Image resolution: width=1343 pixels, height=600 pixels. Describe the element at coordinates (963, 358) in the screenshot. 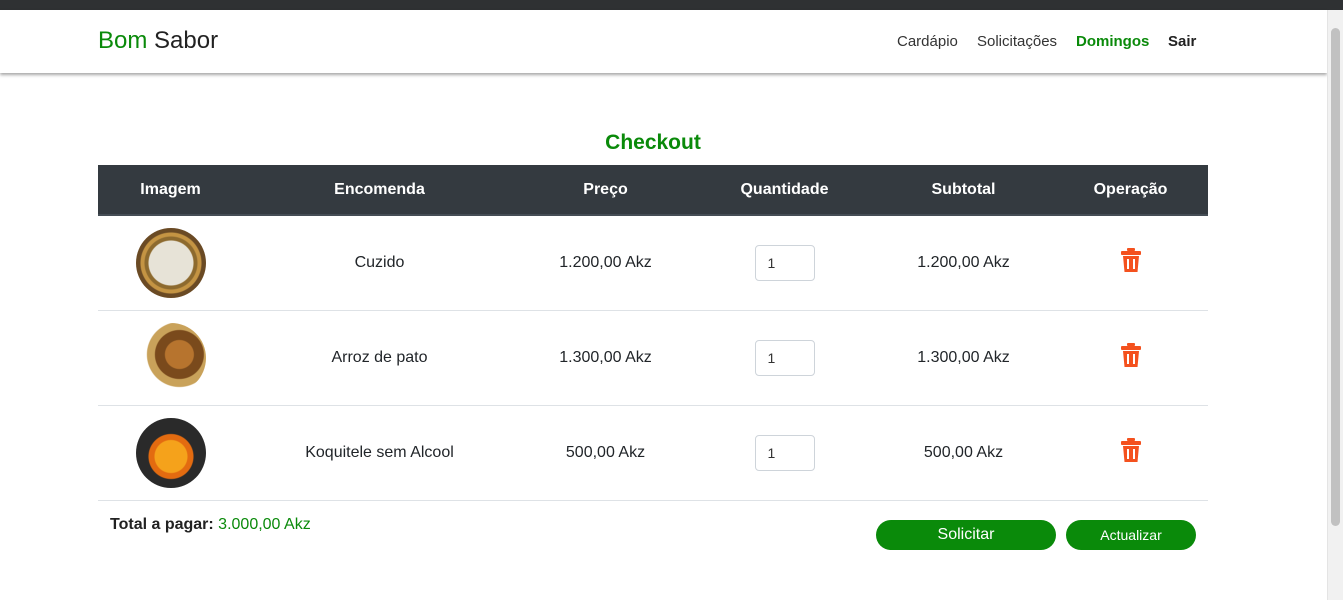

I see `cell-subtotal: 1.300,00 Akz` at that location.